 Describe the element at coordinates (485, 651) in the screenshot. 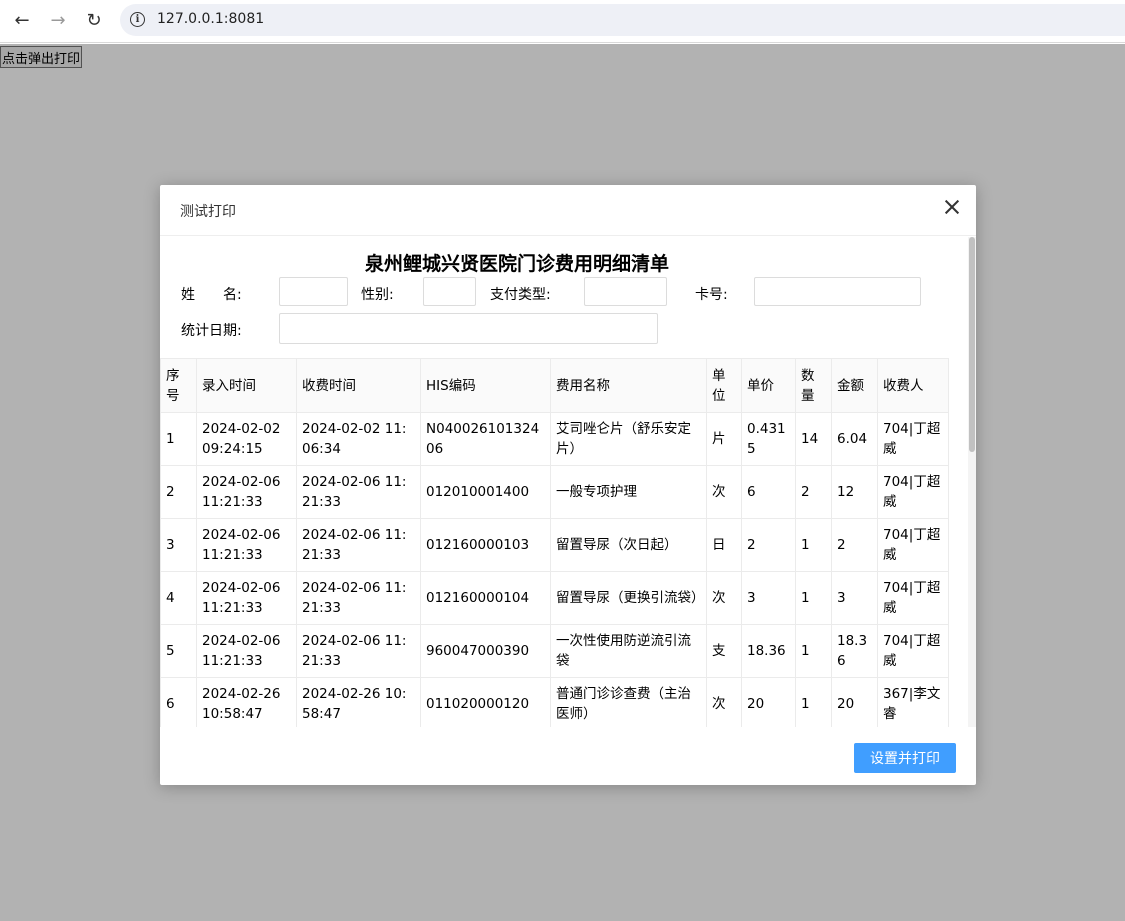

I see `cell-his-code: 960047000390` at that location.